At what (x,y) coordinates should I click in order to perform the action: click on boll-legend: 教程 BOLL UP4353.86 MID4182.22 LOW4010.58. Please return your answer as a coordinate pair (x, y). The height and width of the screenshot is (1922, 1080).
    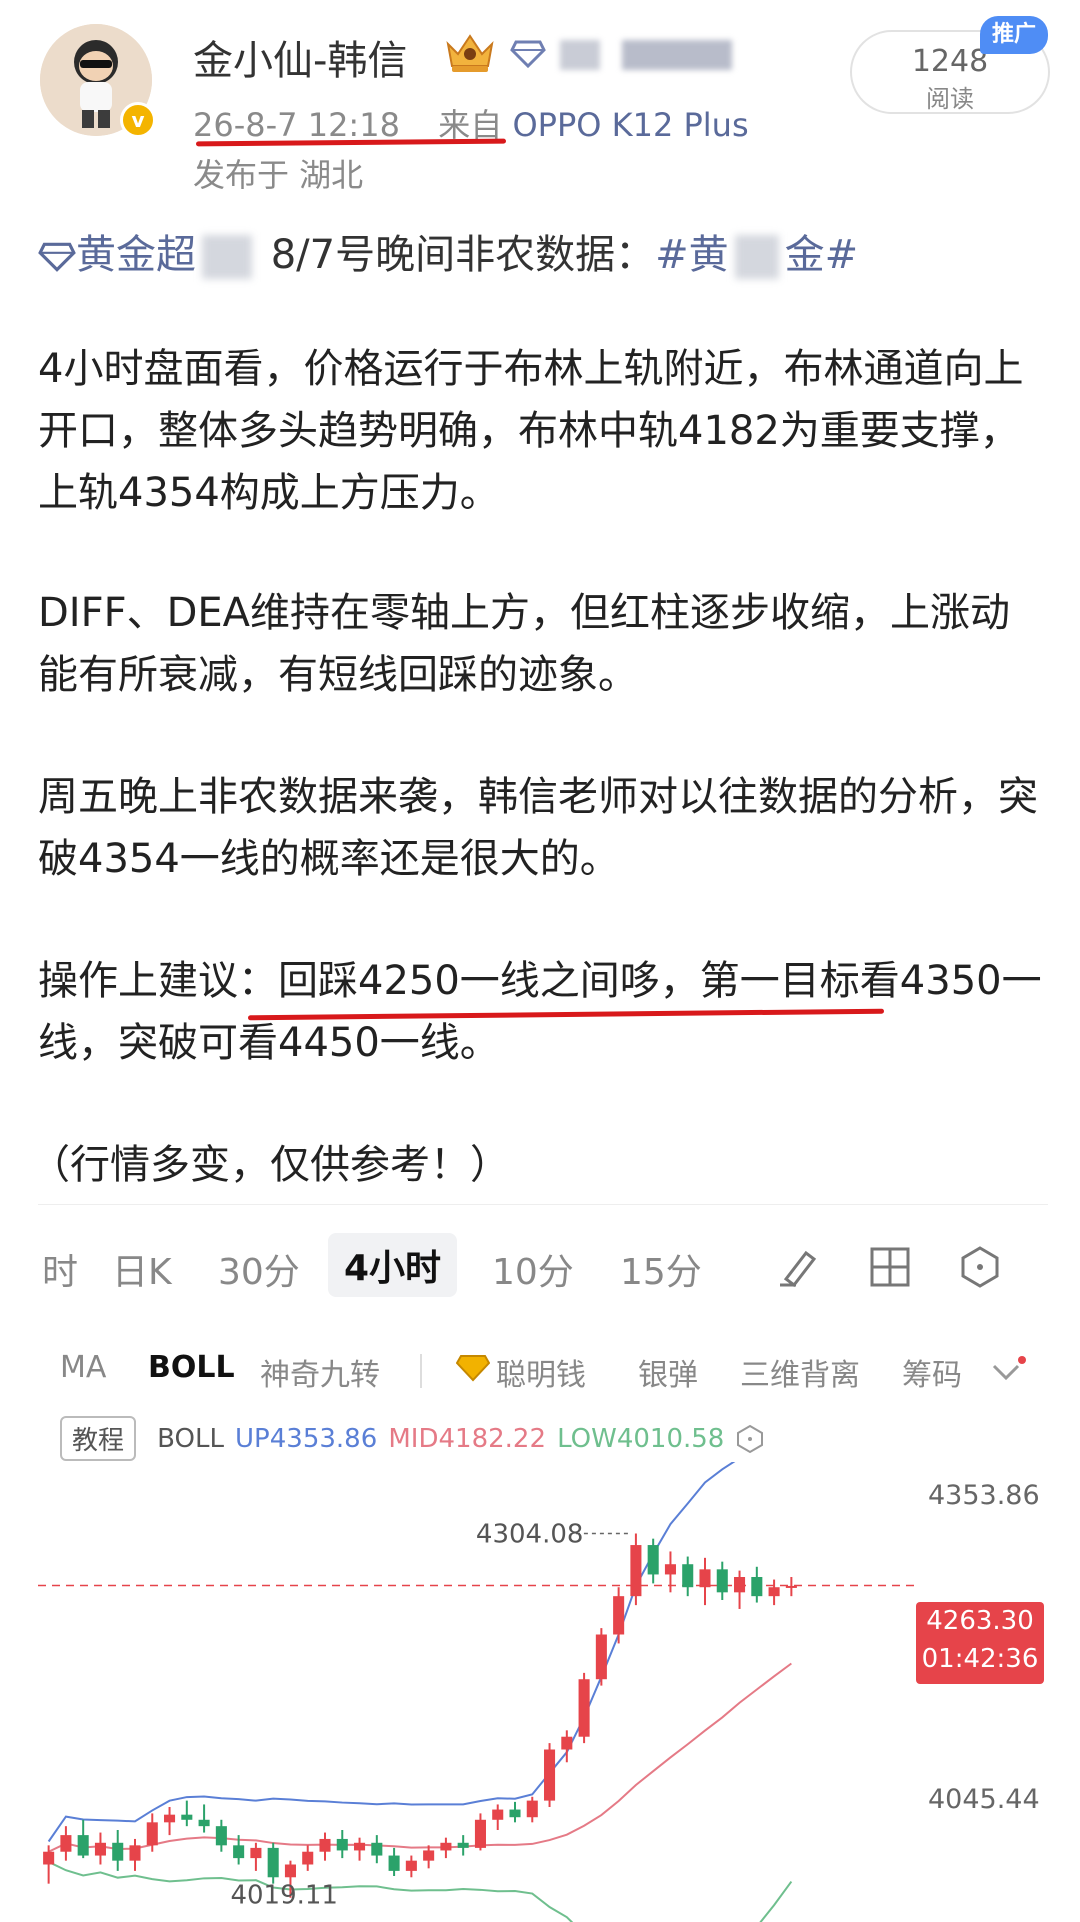
    Looking at the image, I should click on (412, 1438).